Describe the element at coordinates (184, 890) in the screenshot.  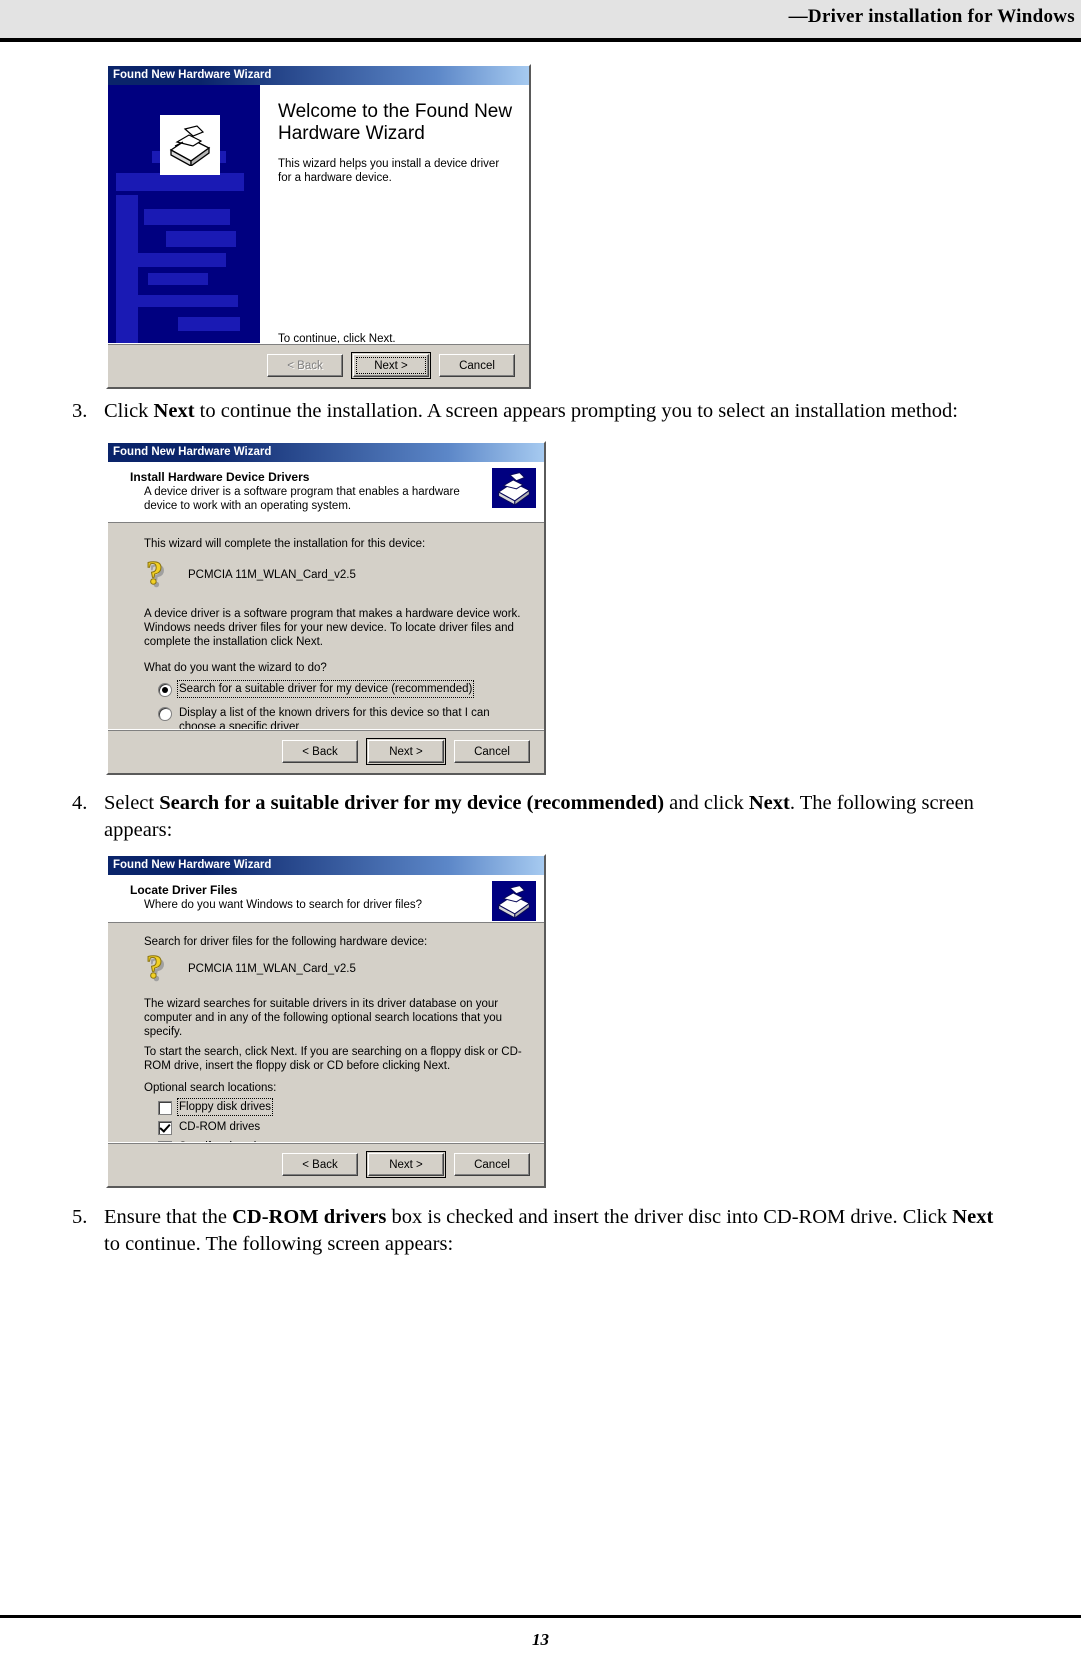
I see `dialog3-header-title: Locate Driver Files` at that location.